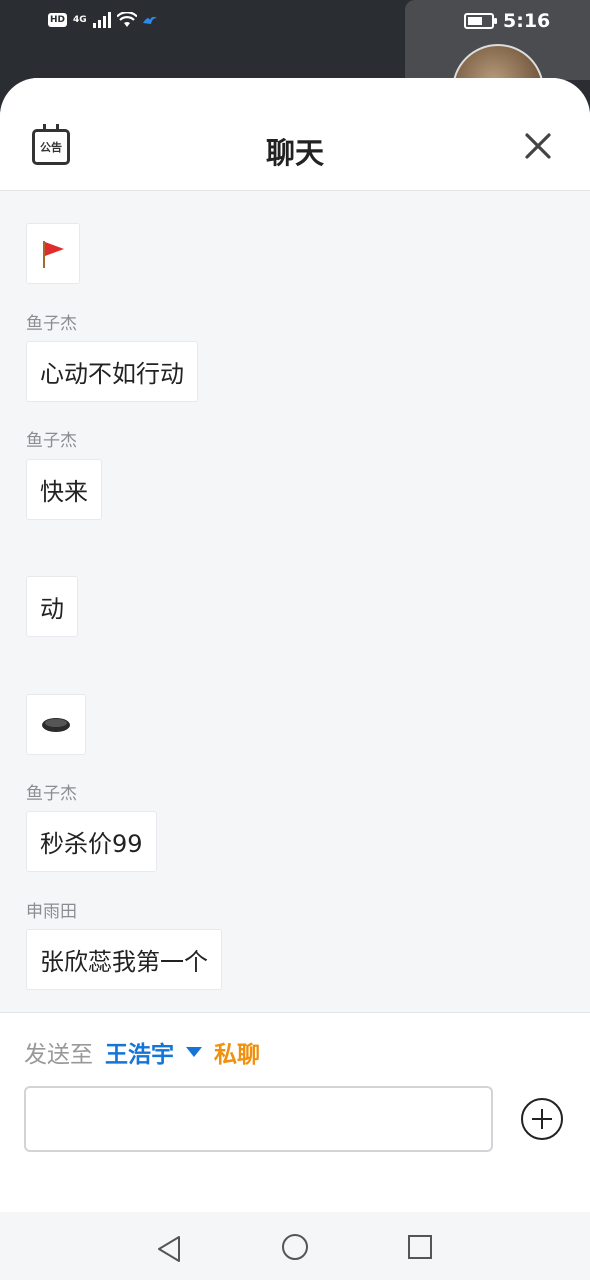  I want to click on hd-badge: HD, so click(58, 20).